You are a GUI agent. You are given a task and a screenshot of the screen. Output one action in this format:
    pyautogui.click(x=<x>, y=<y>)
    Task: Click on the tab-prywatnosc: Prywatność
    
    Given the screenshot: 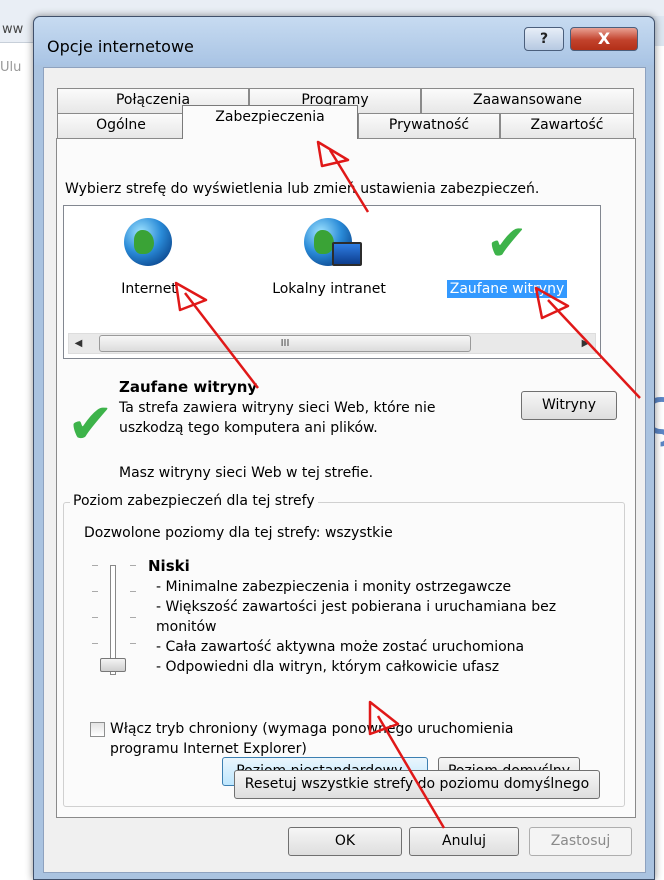 What is the action you would take?
    pyautogui.click(x=429, y=125)
    